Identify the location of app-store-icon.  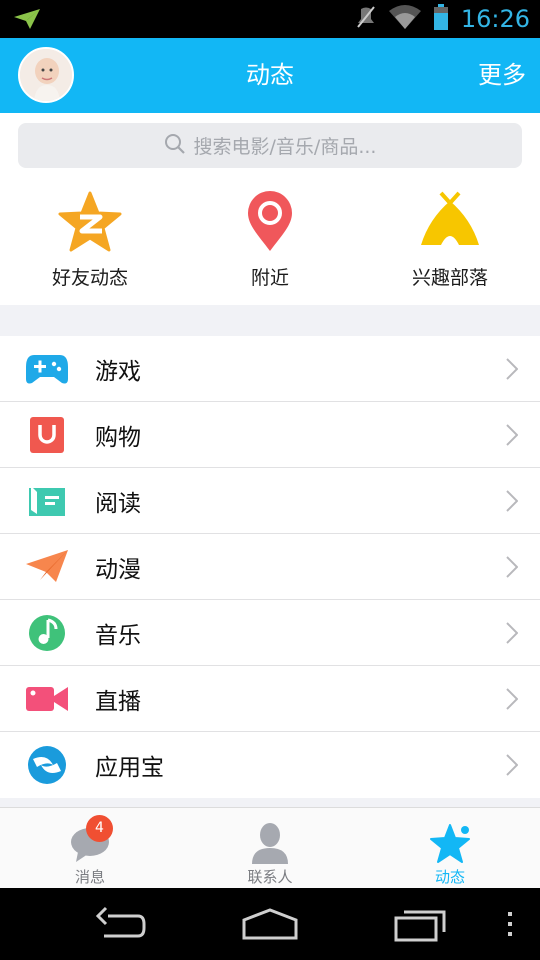
(47, 765).